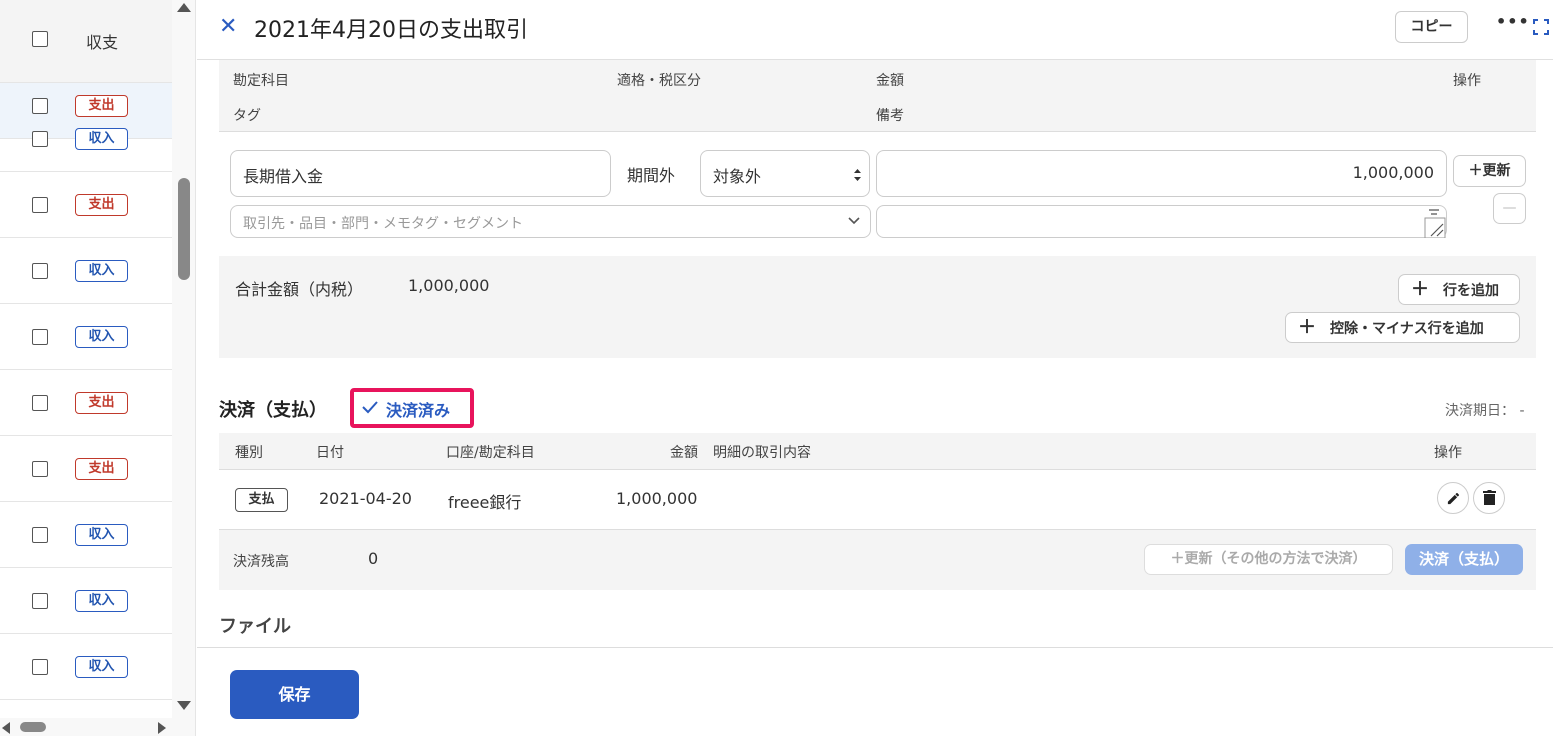 The image size is (1553, 736). Describe the element at coordinates (249, 453) in the screenshot. I see `col-type-header: 種別` at that location.